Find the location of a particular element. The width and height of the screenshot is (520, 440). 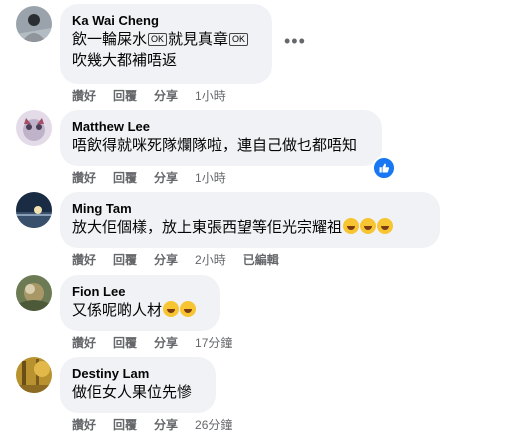

comment-actions: 讚好 回覆 分享 26分鐘 is located at coordinates (160, 424).